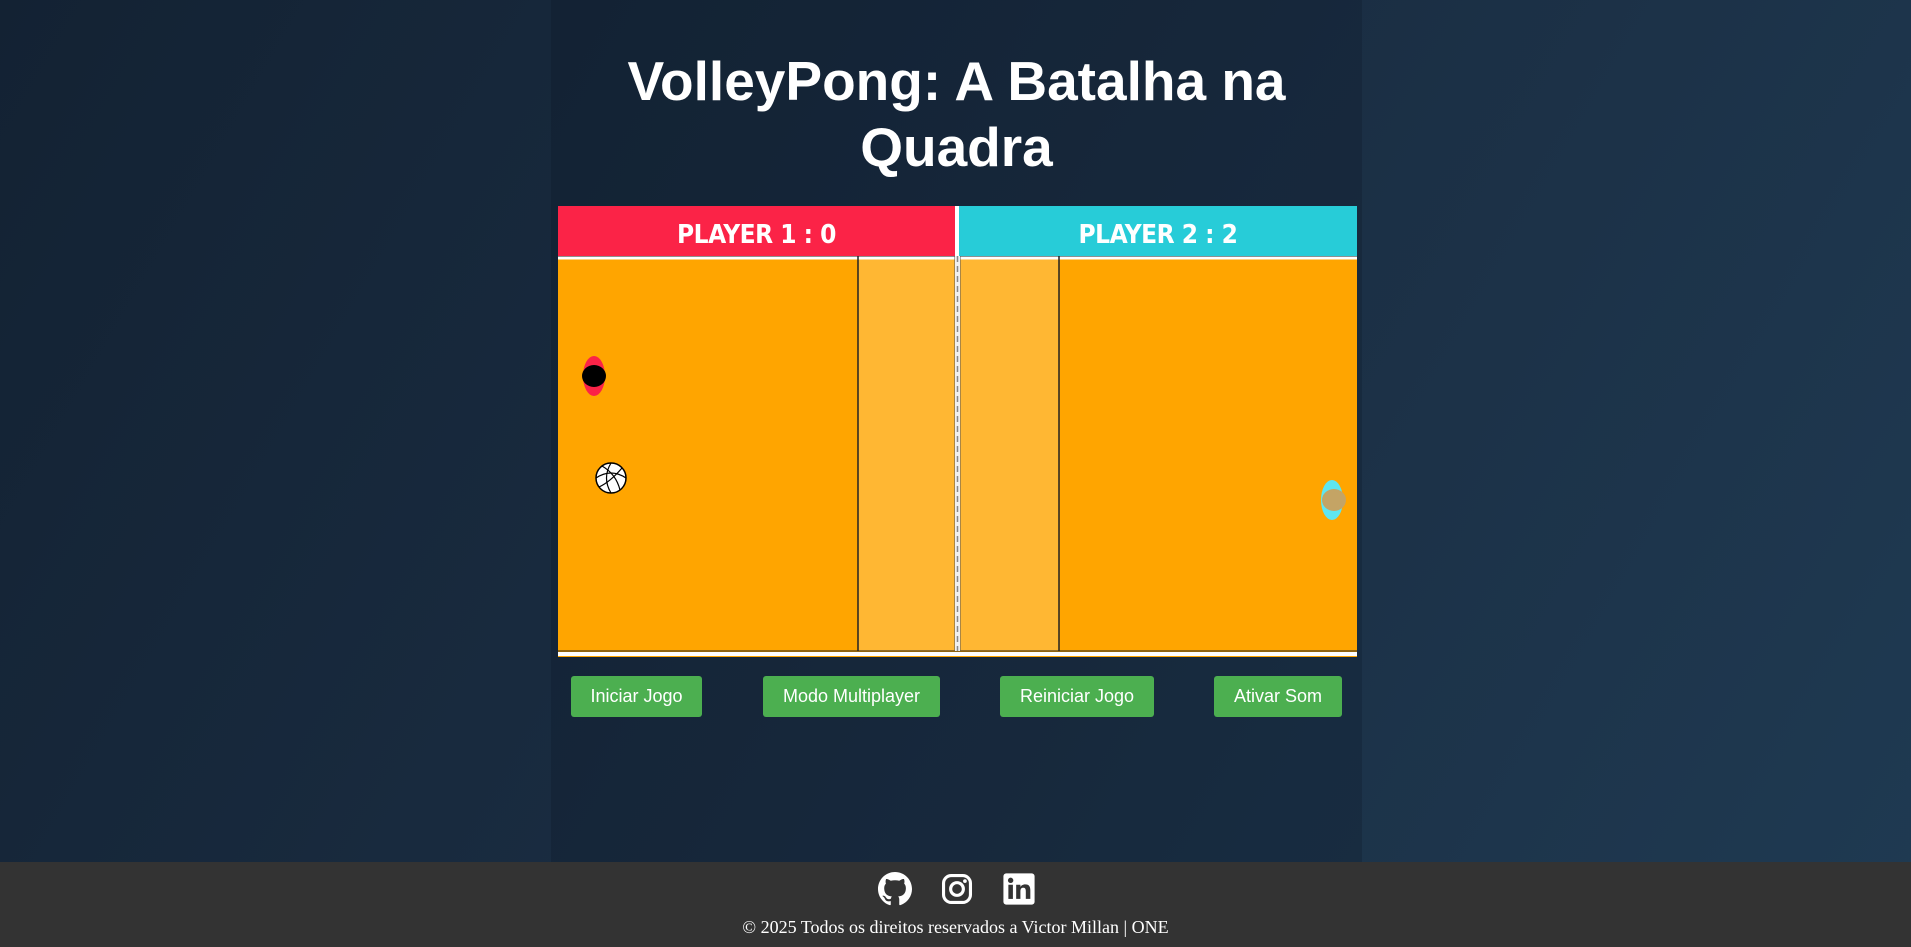 Image resolution: width=1911 pixels, height=947 pixels. I want to click on linkedin-icon, so click(1019, 889).